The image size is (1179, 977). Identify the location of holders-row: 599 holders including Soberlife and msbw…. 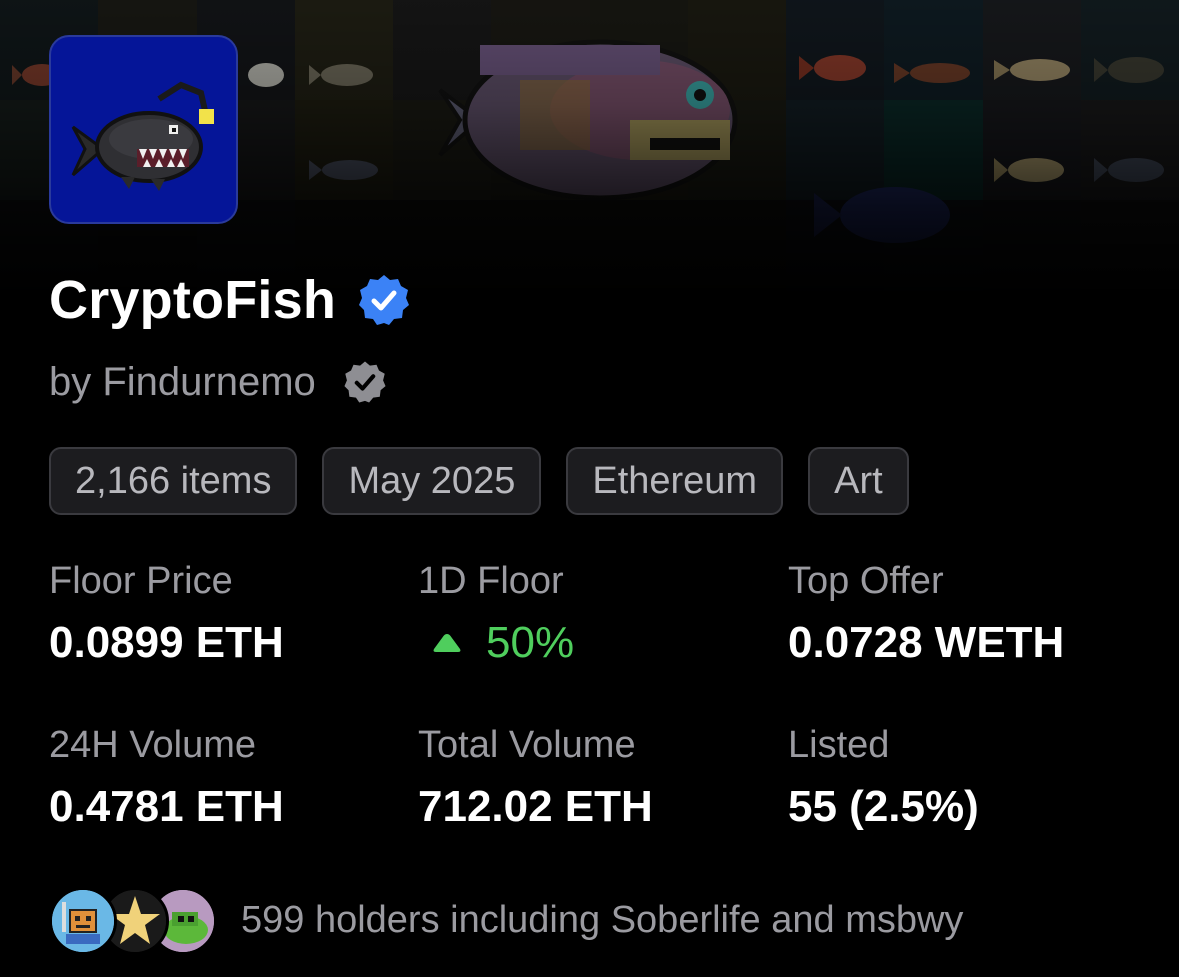
(506, 920).